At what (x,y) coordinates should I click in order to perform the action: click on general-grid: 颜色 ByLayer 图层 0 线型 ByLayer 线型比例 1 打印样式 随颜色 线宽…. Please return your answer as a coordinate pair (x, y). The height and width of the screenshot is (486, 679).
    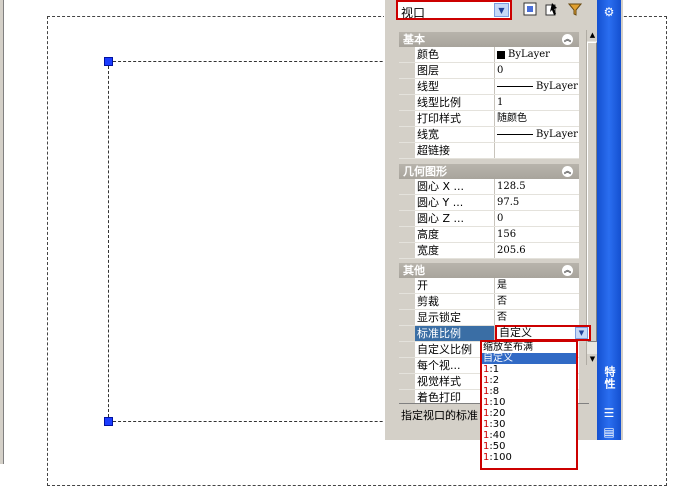
    Looking at the image, I should click on (489, 103).